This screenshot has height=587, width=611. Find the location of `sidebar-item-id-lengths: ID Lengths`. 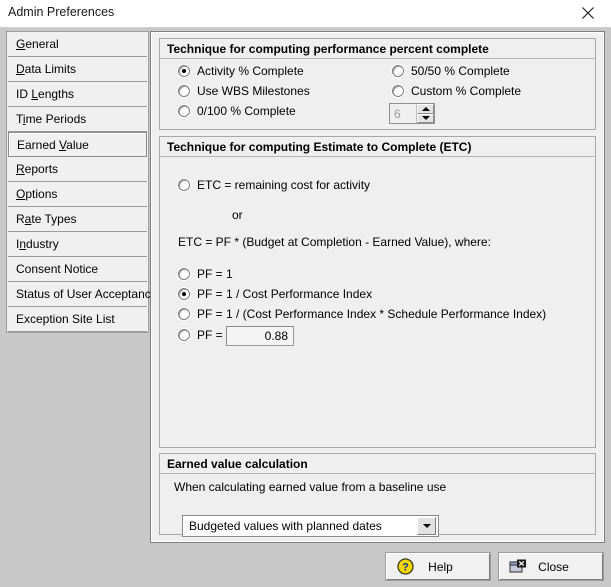

sidebar-item-id-lengths: ID Lengths is located at coordinates (77, 94).